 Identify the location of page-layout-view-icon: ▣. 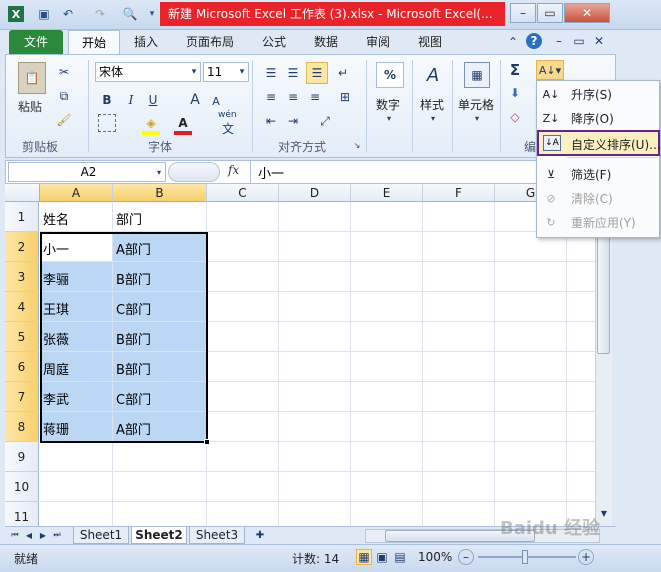
(382, 557).